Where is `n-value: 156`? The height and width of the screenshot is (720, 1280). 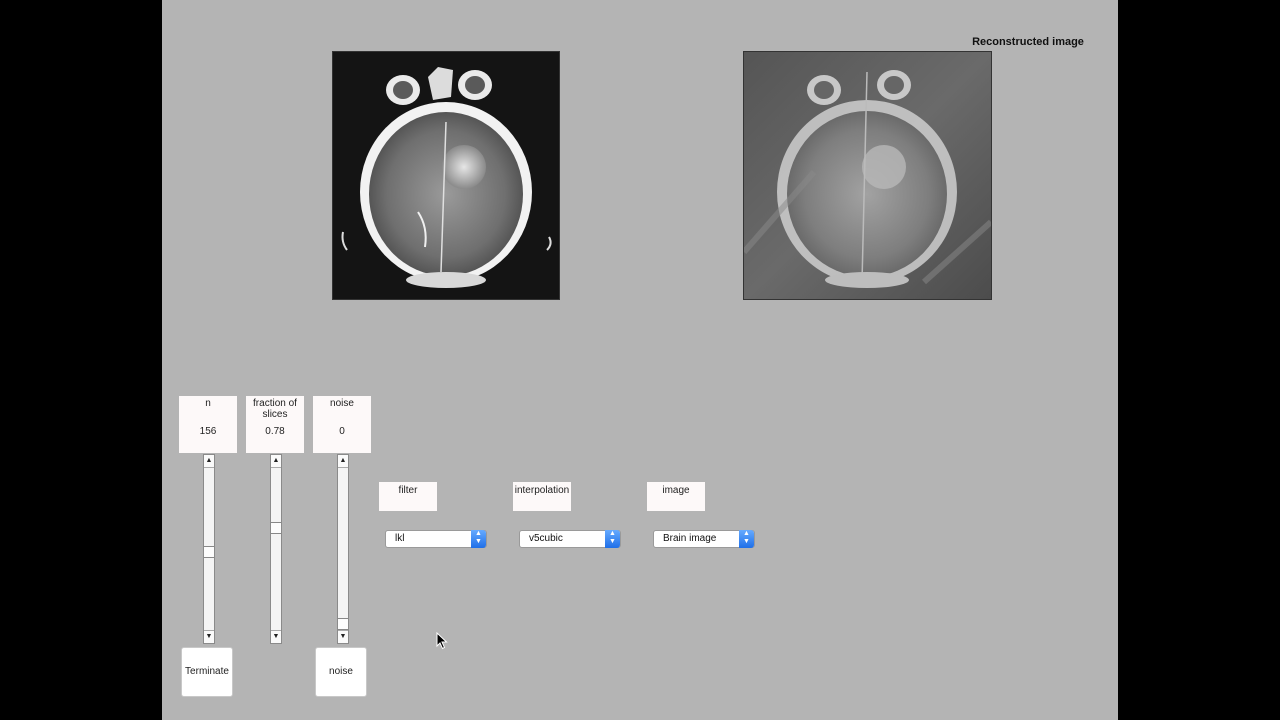 n-value: 156 is located at coordinates (208, 431).